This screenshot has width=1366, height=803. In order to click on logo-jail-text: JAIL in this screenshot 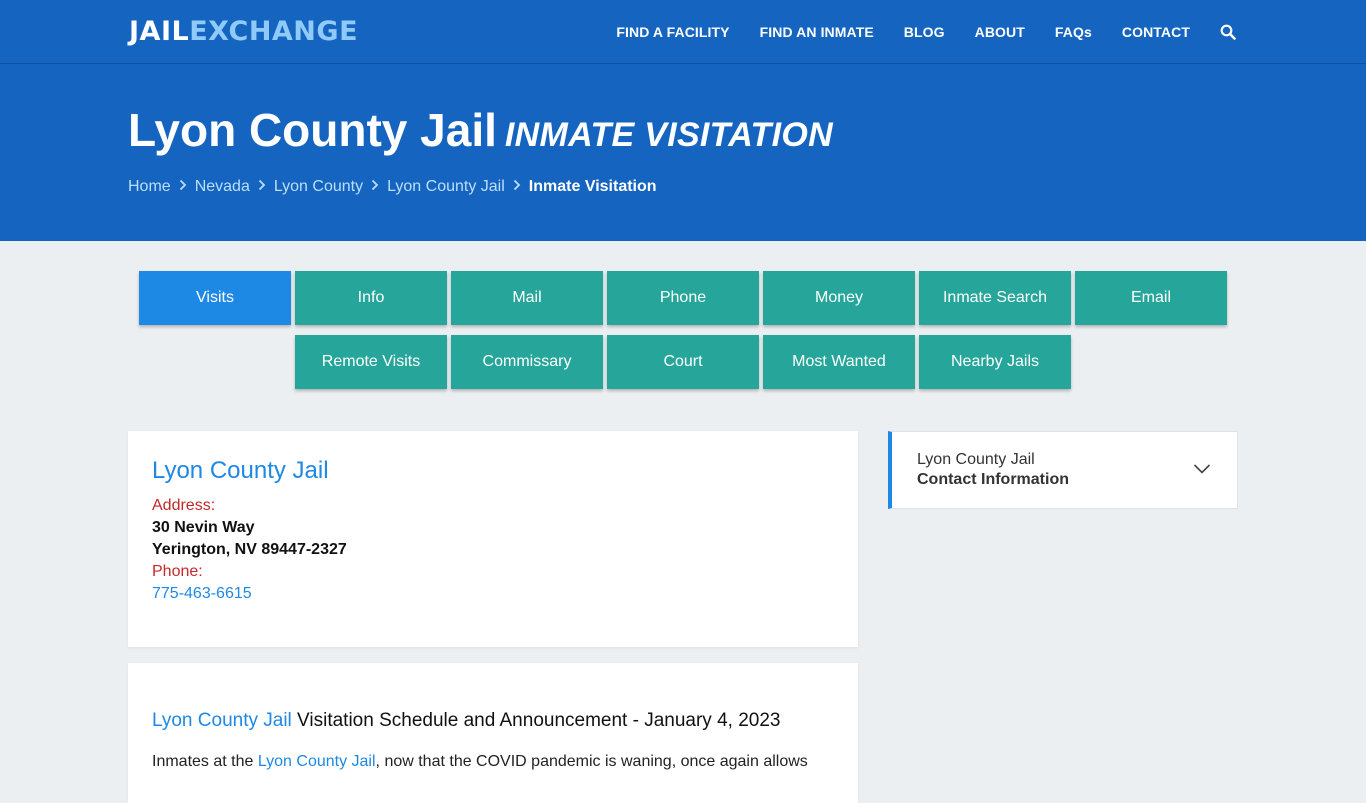, I will do `click(159, 31)`.